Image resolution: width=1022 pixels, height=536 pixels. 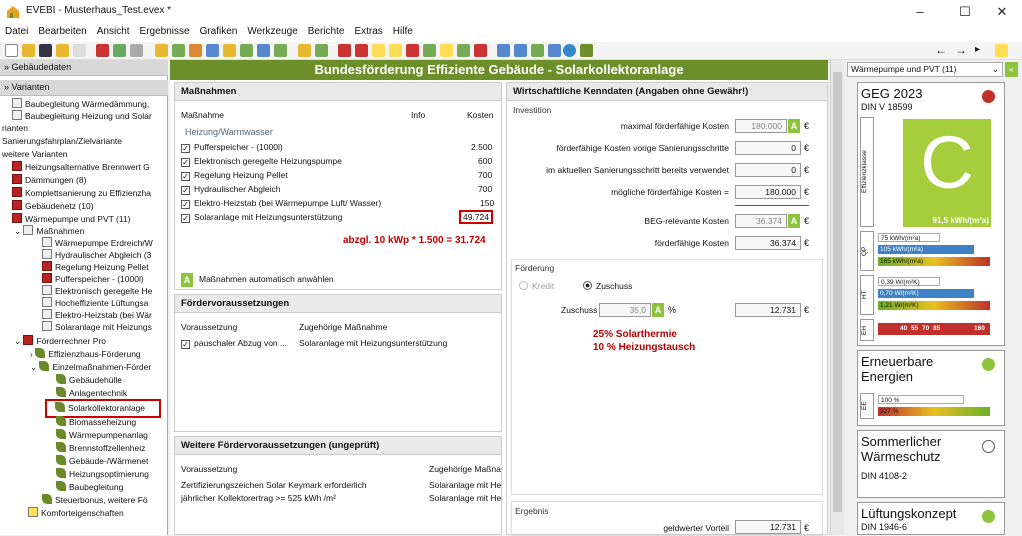 I want to click on menu-hilfe: Hilfe, so click(x=403, y=31).